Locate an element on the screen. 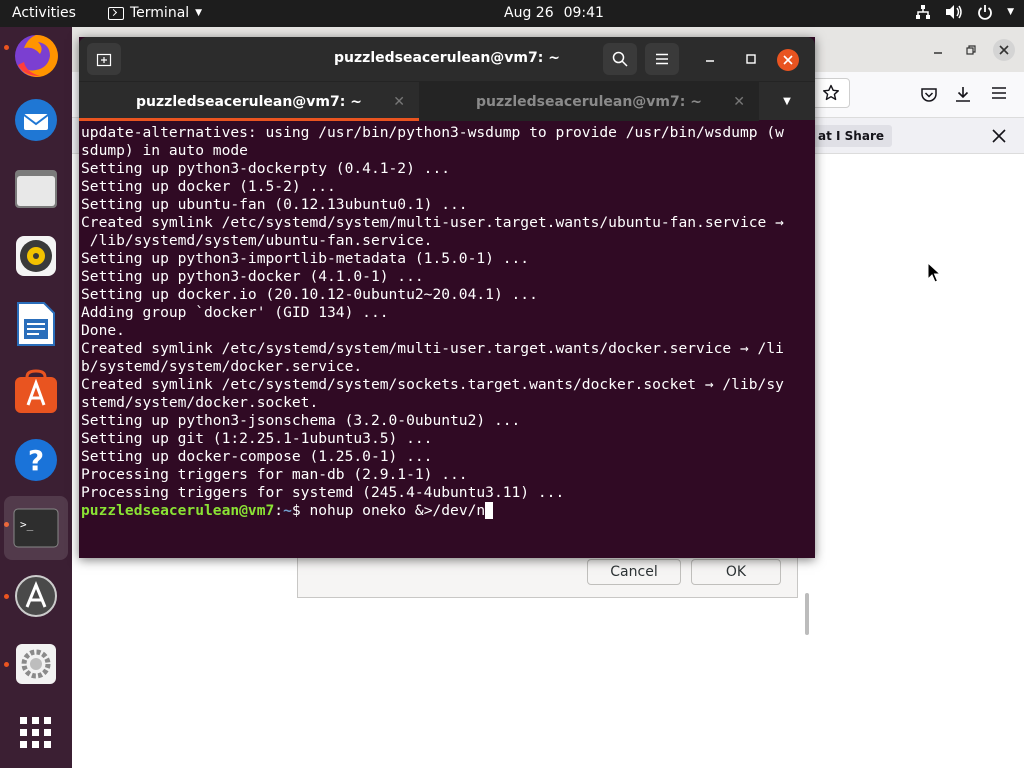 The height and width of the screenshot is (768, 1024). libreoffice-writer-icon is located at coordinates (36, 324).